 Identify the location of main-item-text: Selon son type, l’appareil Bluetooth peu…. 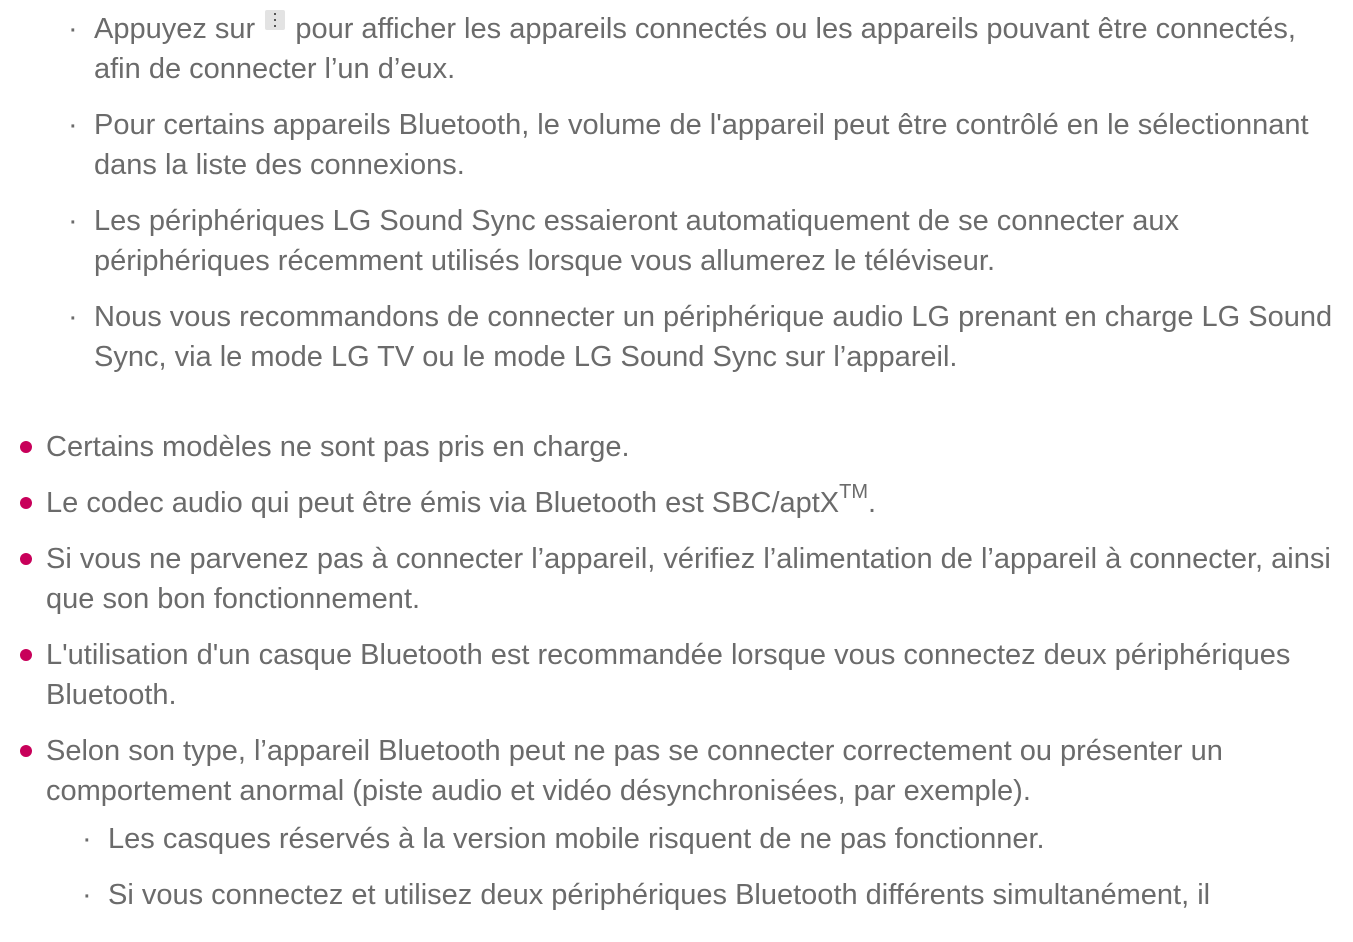
(634, 771).